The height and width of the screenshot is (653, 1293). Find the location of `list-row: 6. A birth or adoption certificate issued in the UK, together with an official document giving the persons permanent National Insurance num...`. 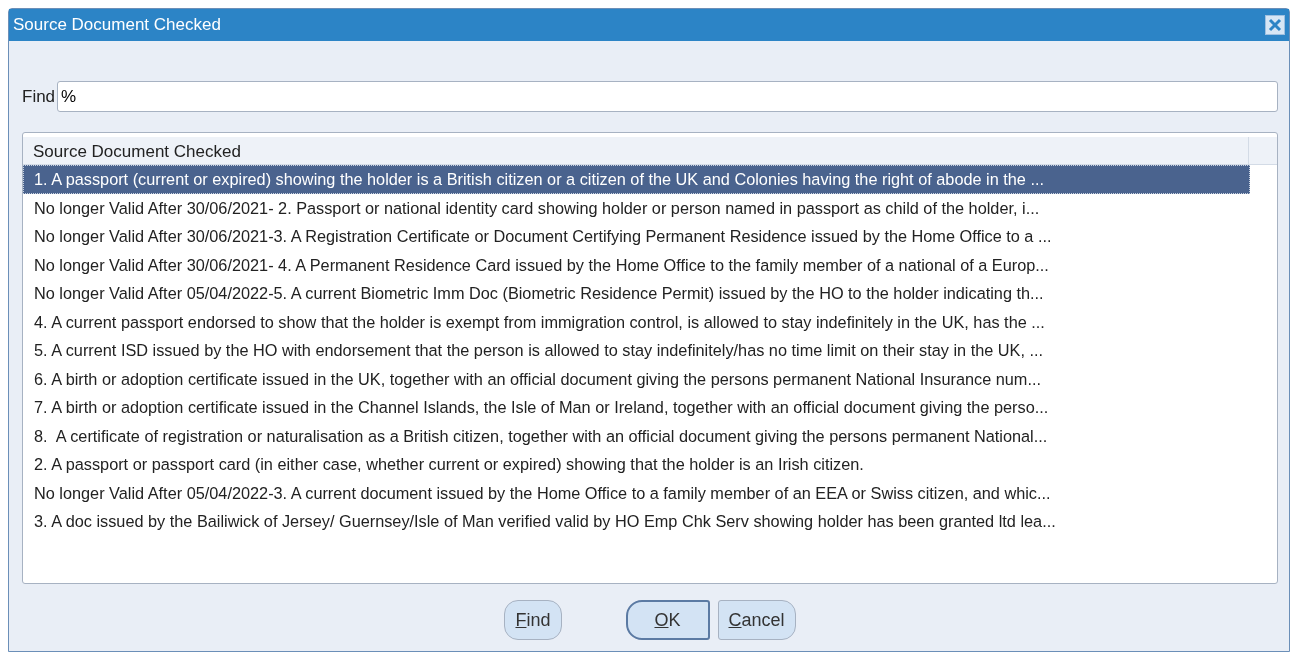

list-row: 6. A birth or adoption certificate issued in the UK, together with an official document giving the persons permanent National Insurance num... is located at coordinates (636, 378).